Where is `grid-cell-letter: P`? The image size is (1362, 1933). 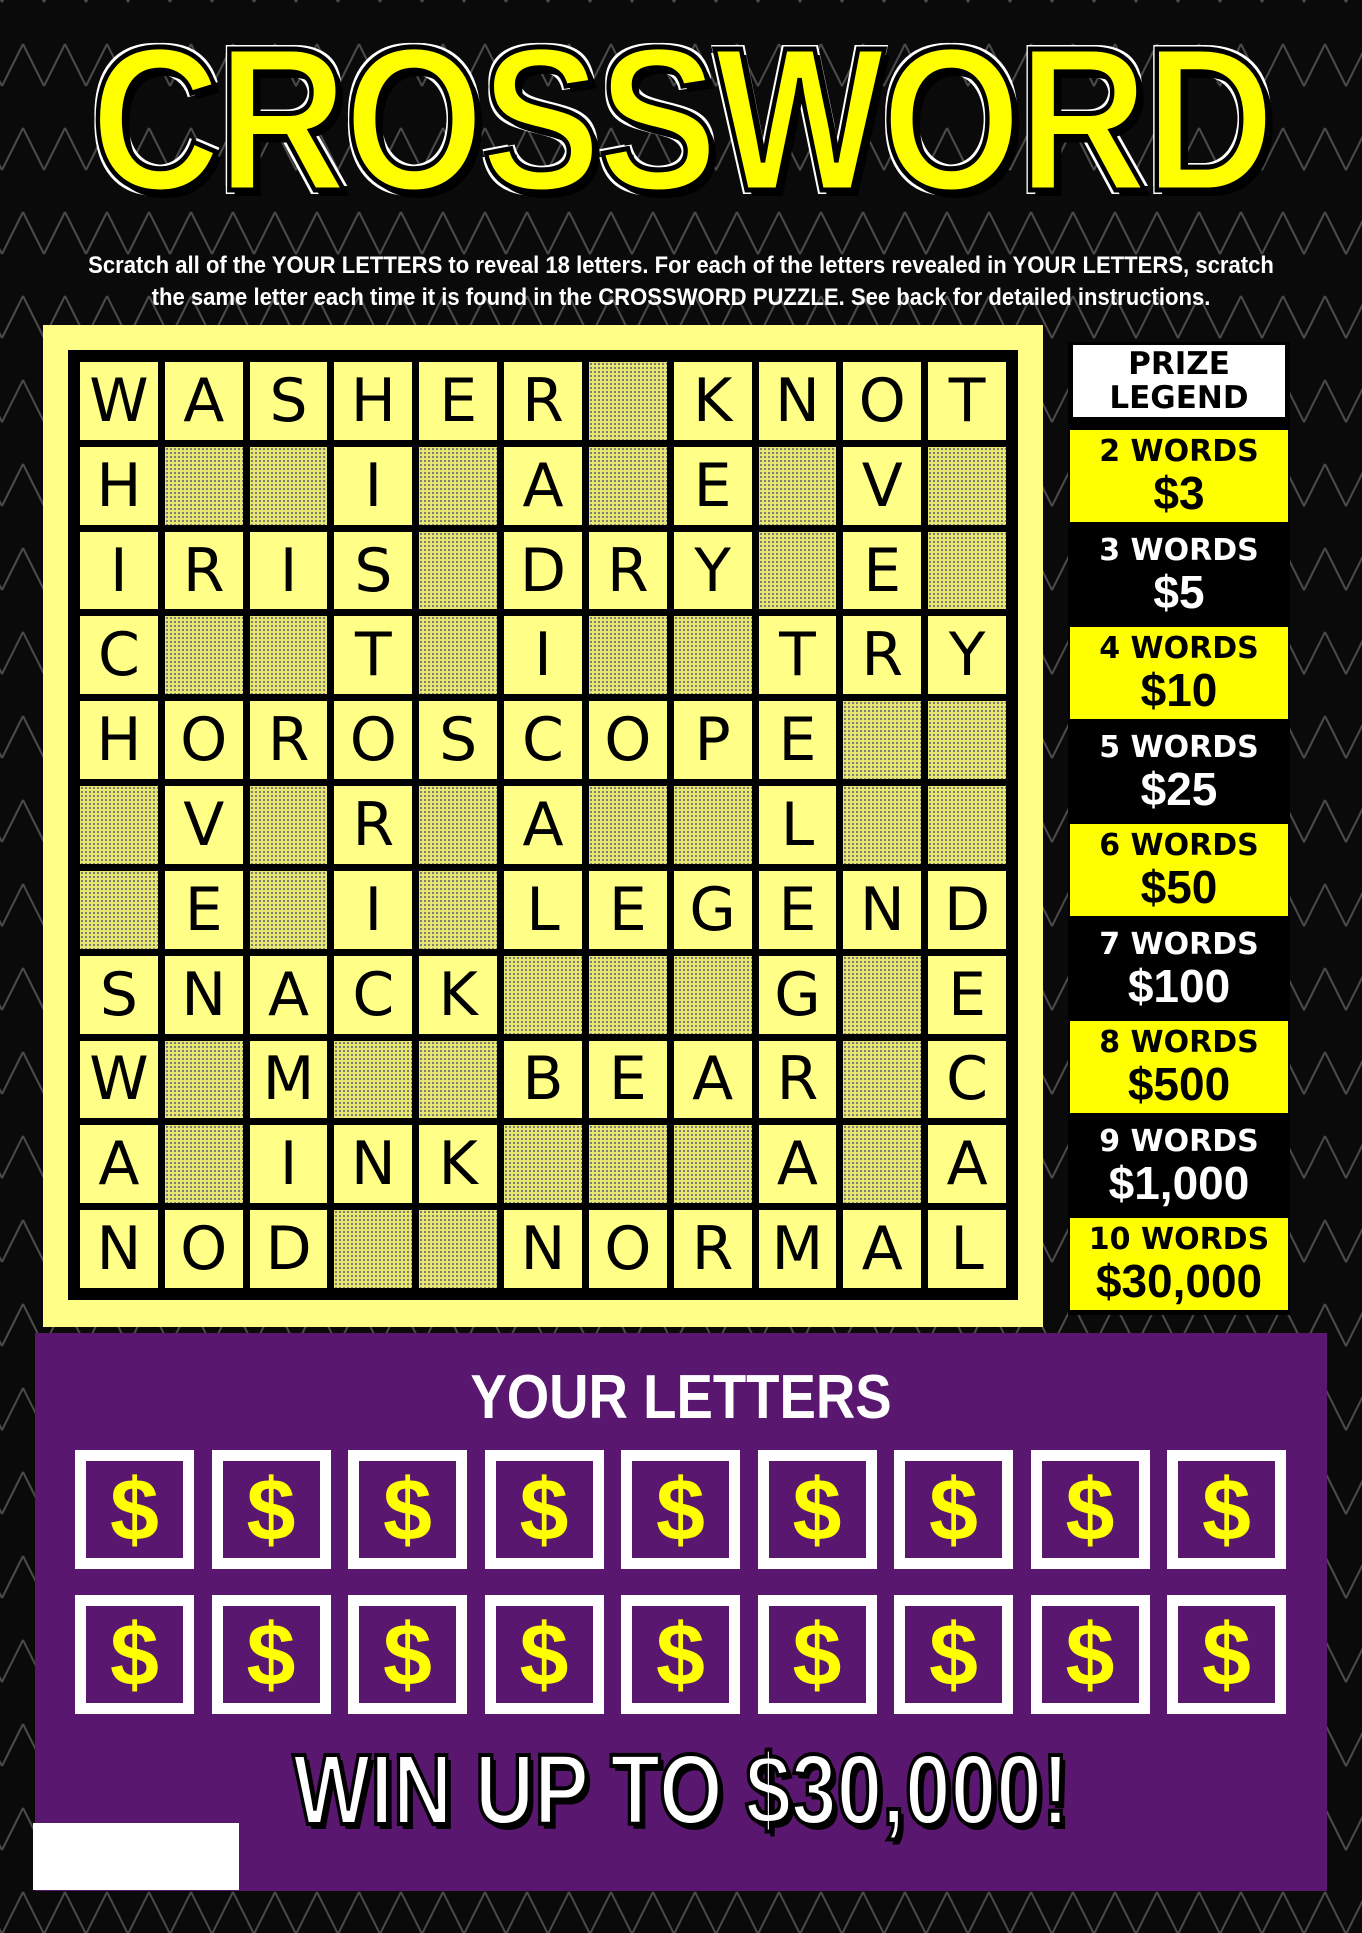 grid-cell-letter: P is located at coordinates (712, 740).